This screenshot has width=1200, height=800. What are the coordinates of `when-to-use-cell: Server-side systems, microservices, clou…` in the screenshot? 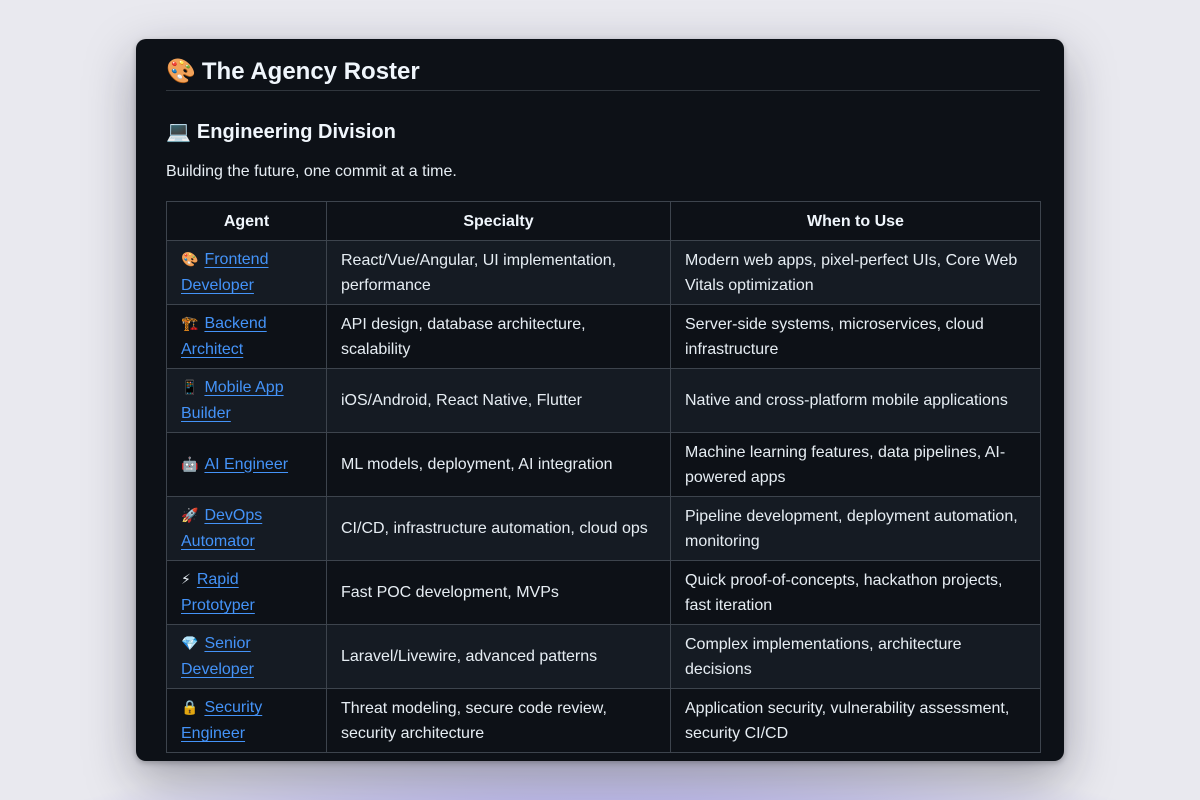 It's located at (855, 336).